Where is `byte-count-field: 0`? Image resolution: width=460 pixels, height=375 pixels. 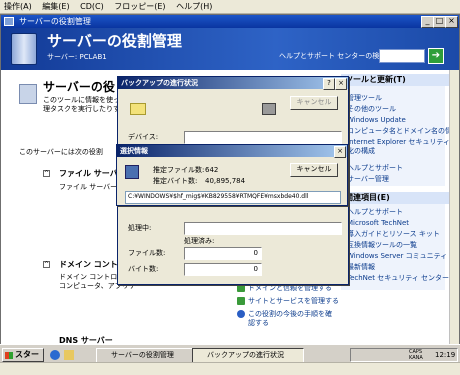 byte-count-field: 0 is located at coordinates (223, 269).